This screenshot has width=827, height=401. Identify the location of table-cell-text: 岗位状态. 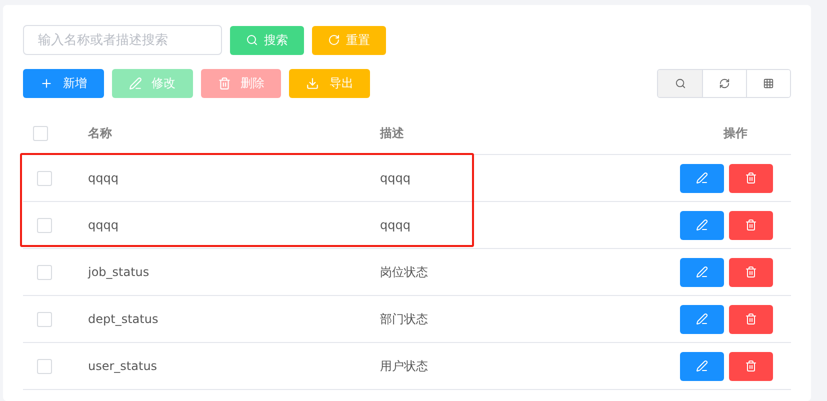
(404, 272).